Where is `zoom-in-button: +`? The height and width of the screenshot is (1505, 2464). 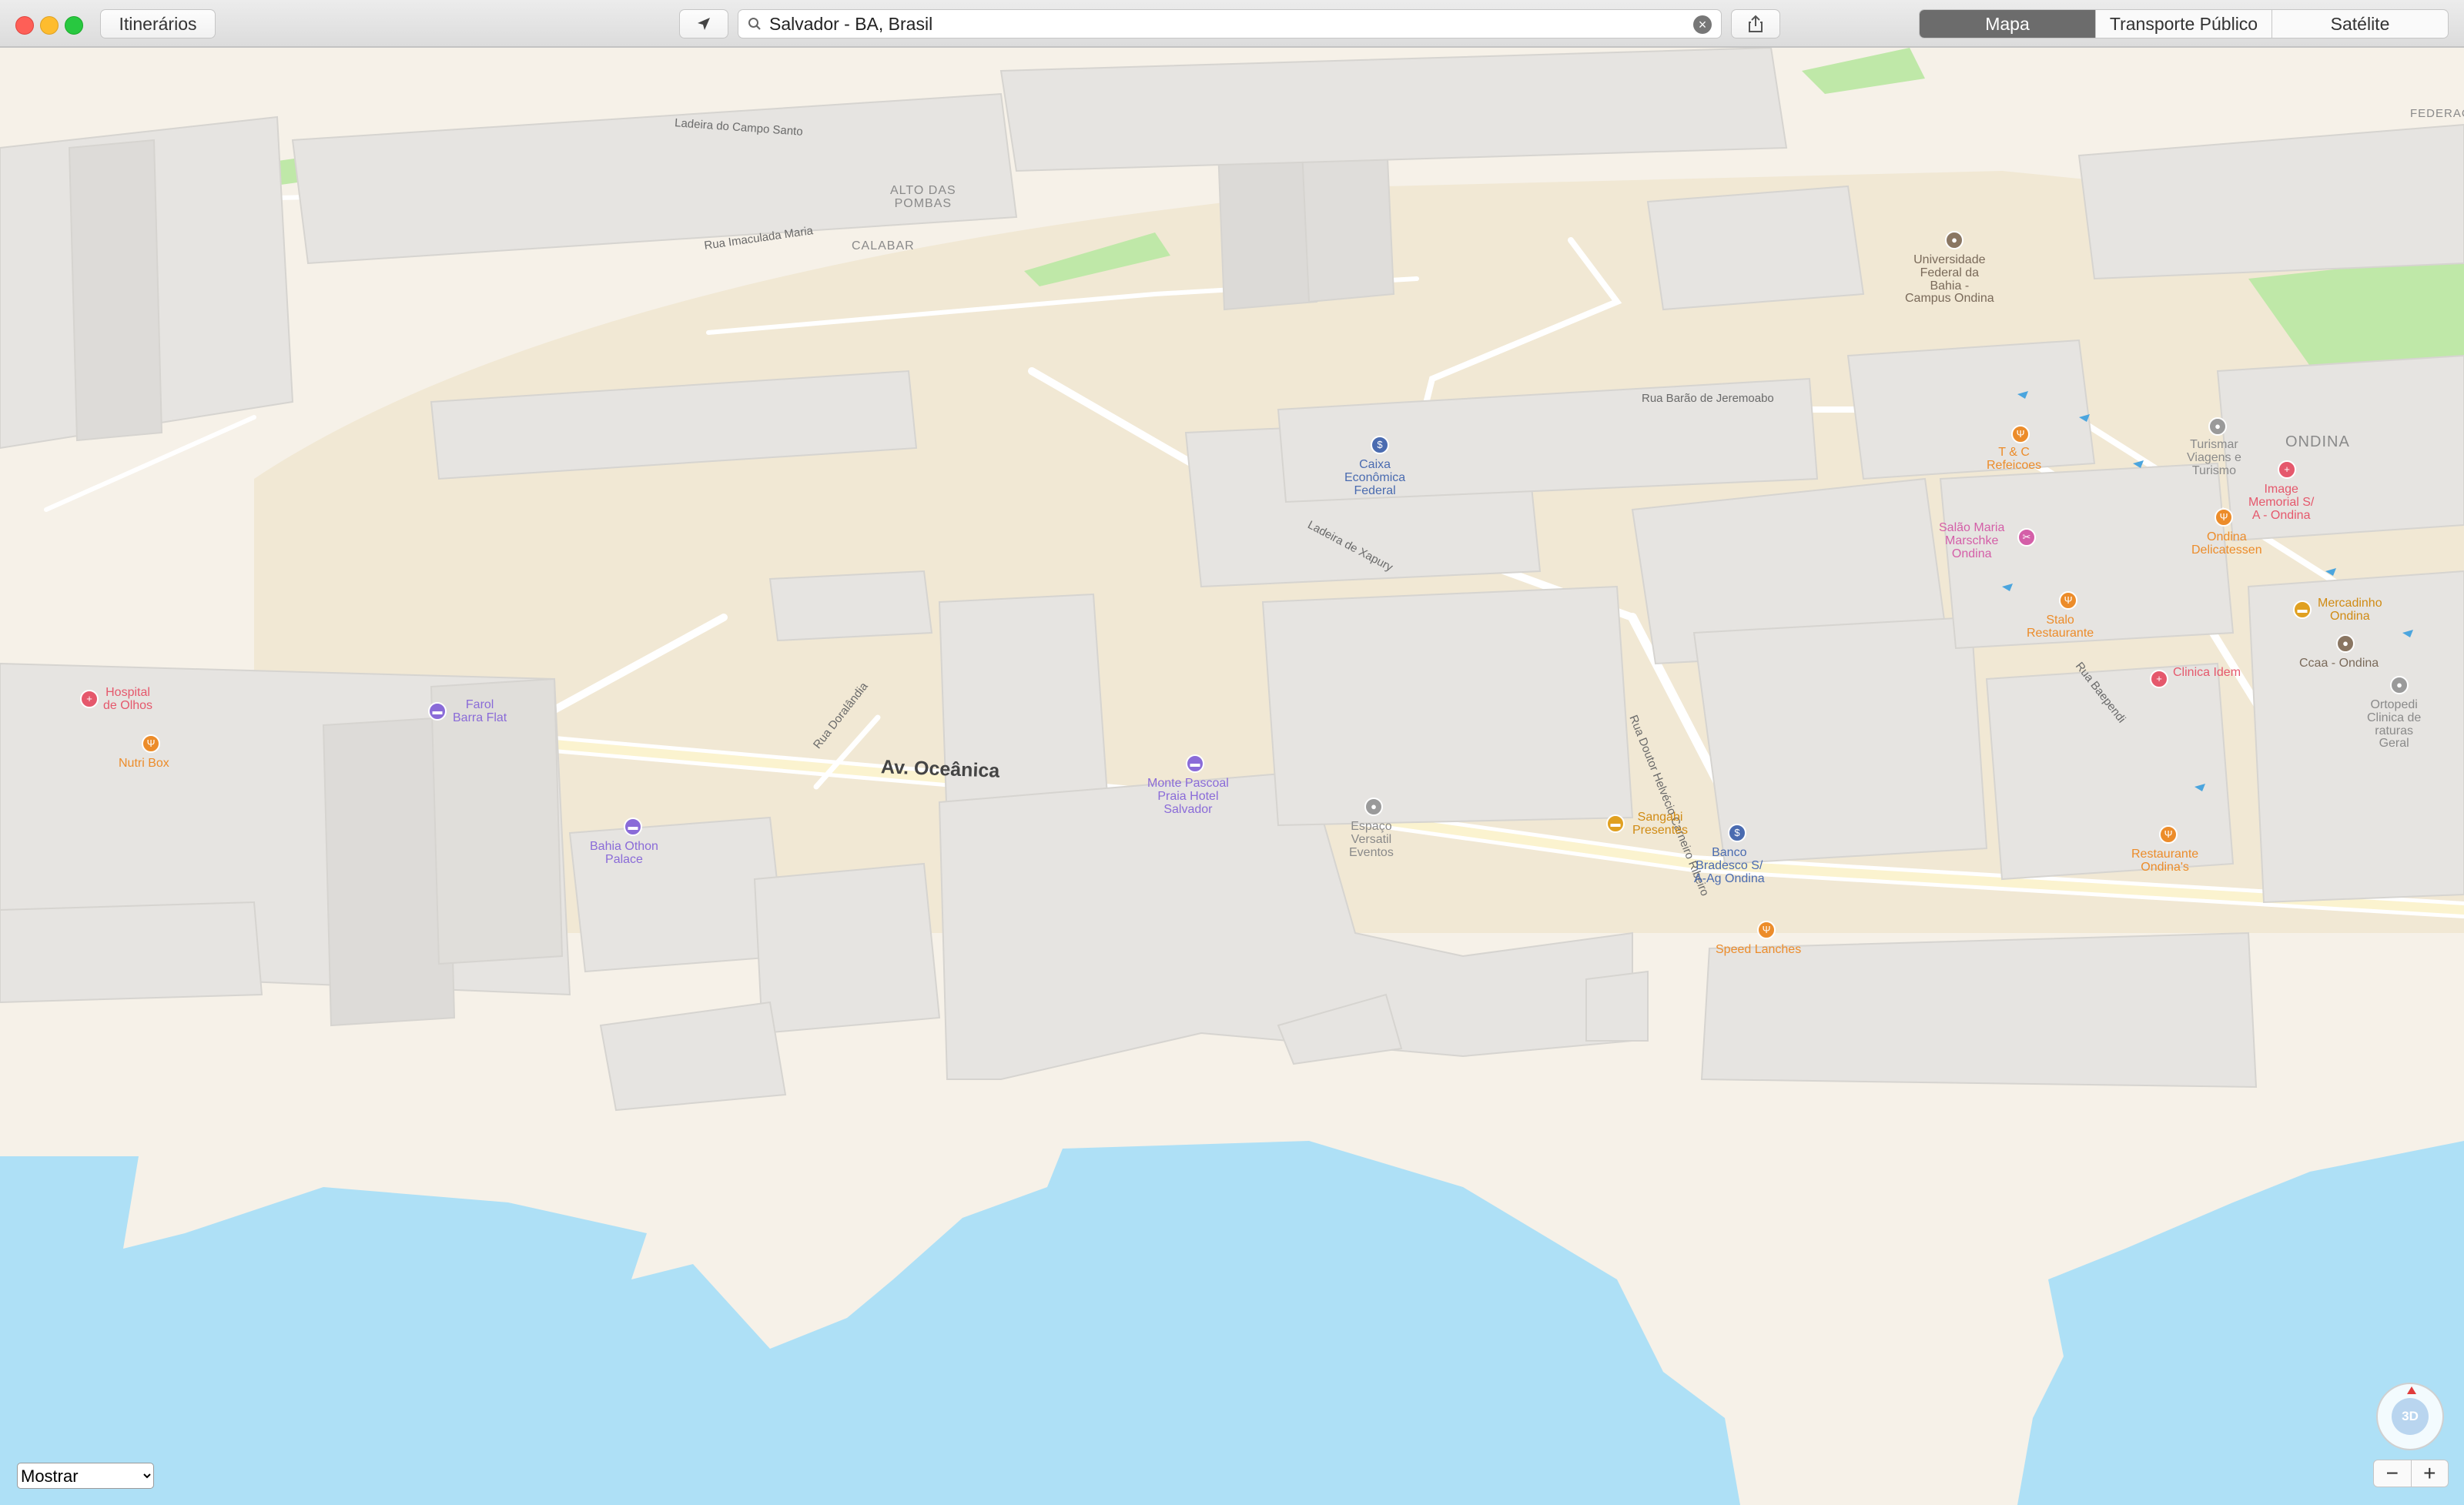
zoom-in-button: + is located at coordinates (2430, 1473).